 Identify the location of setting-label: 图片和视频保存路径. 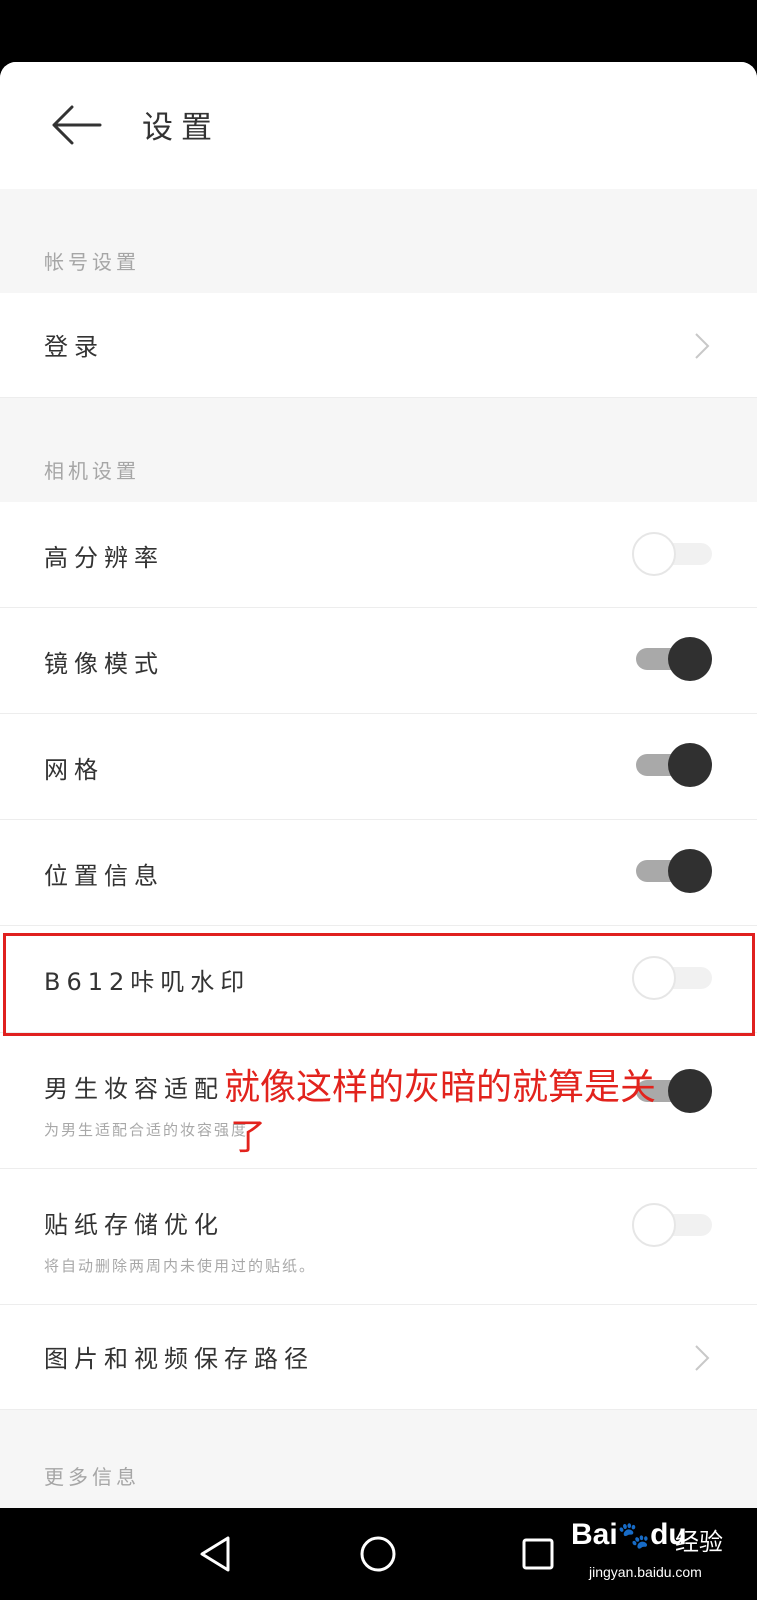
(179, 1359).